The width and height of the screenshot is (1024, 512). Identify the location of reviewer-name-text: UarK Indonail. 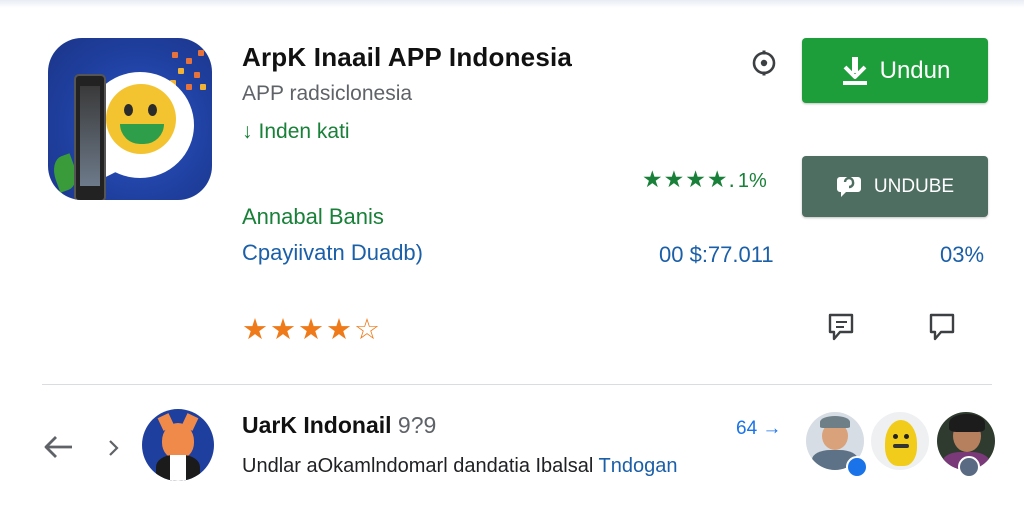
(317, 425).